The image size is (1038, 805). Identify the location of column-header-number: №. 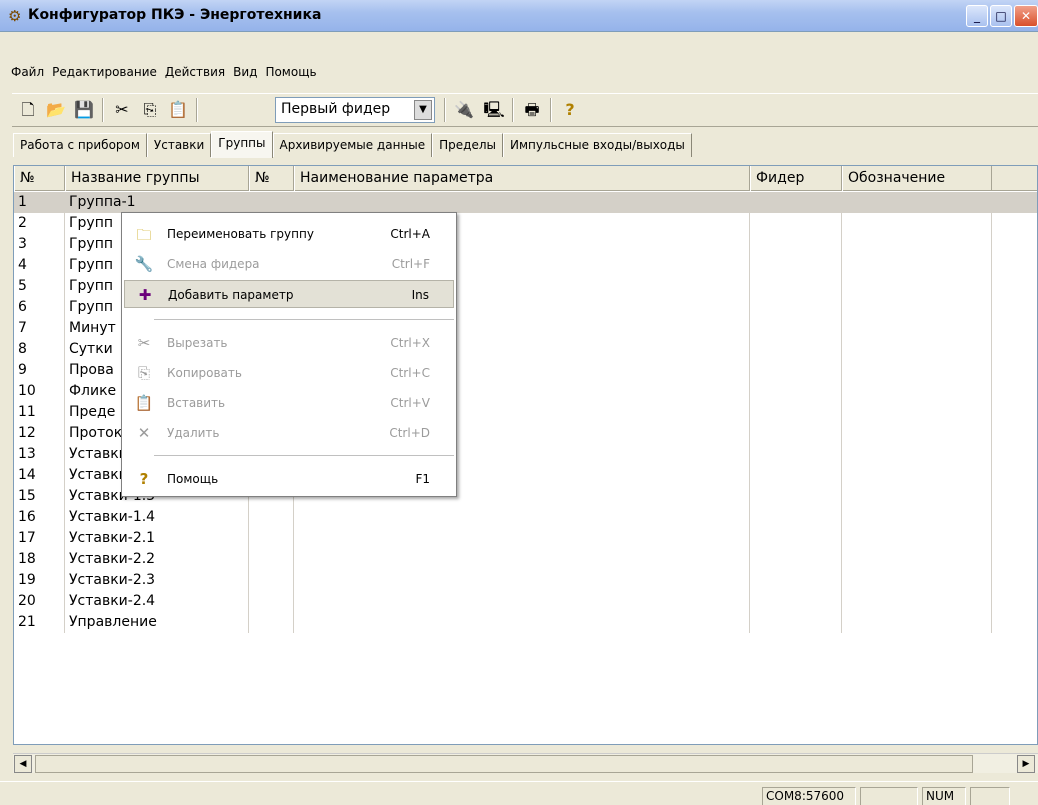
(39, 178).